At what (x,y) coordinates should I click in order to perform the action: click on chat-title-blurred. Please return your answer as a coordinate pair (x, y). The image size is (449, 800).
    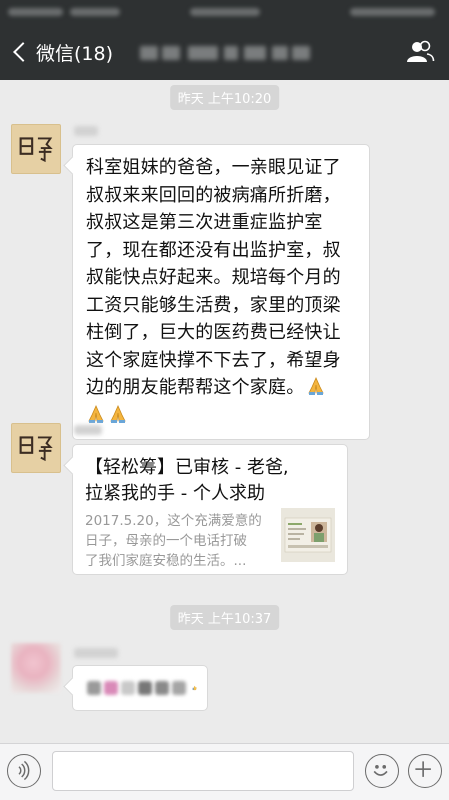
    Looking at the image, I should click on (225, 53).